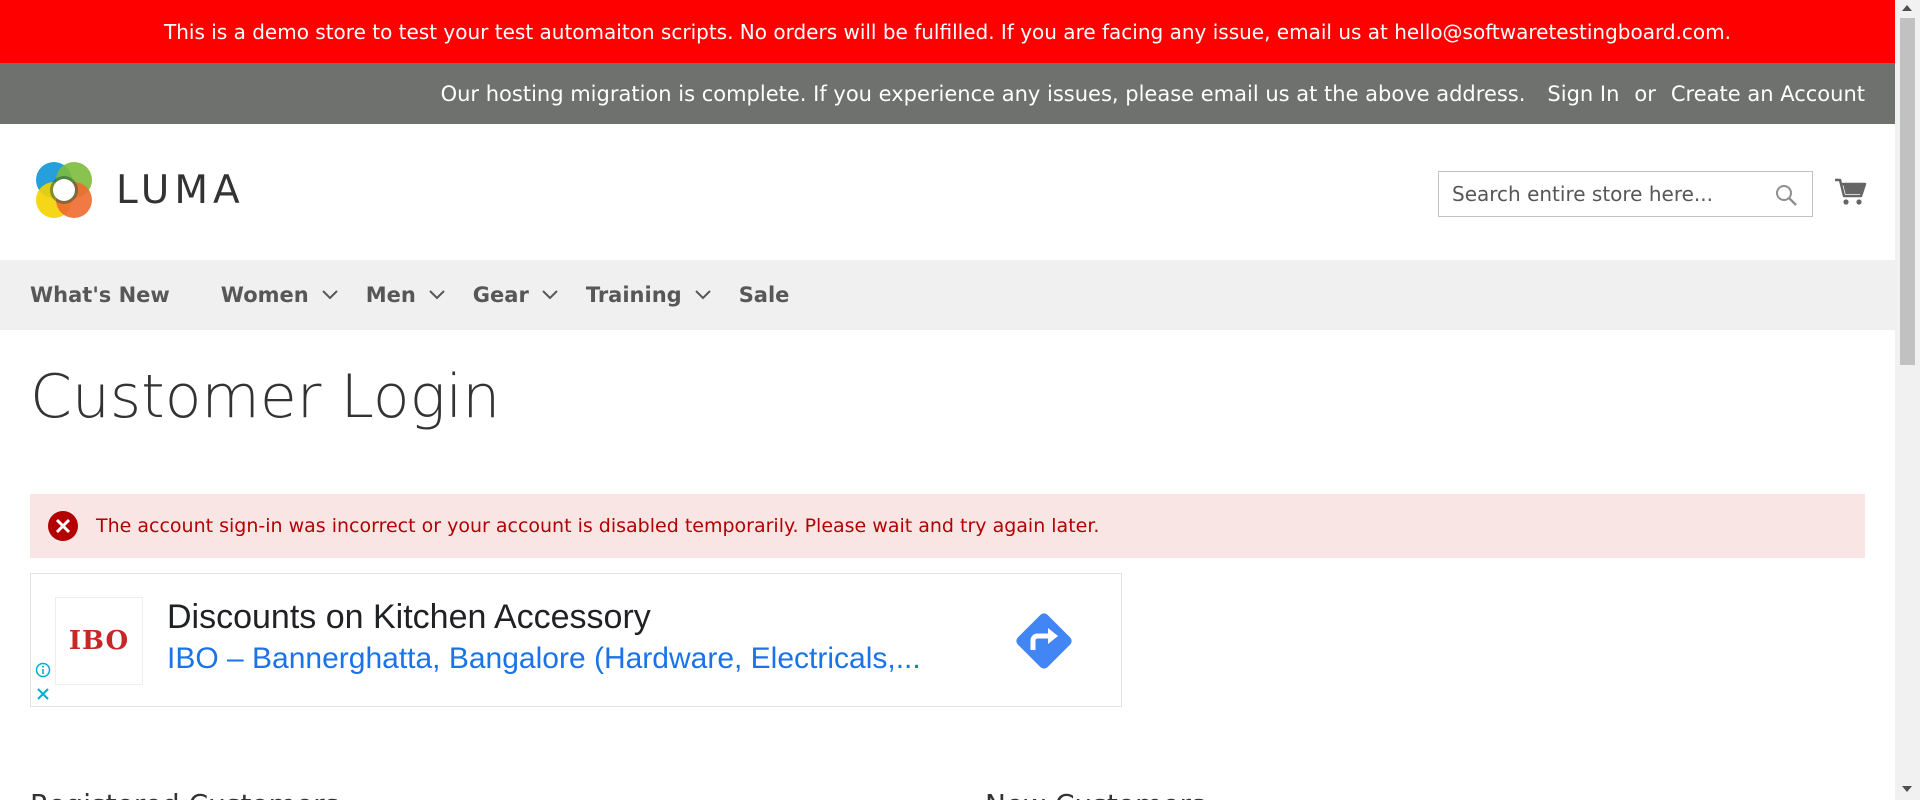 The width and height of the screenshot is (1920, 800). What do you see at coordinates (500, 295) in the screenshot?
I see `nav-label: Gear` at bounding box center [500, 295].